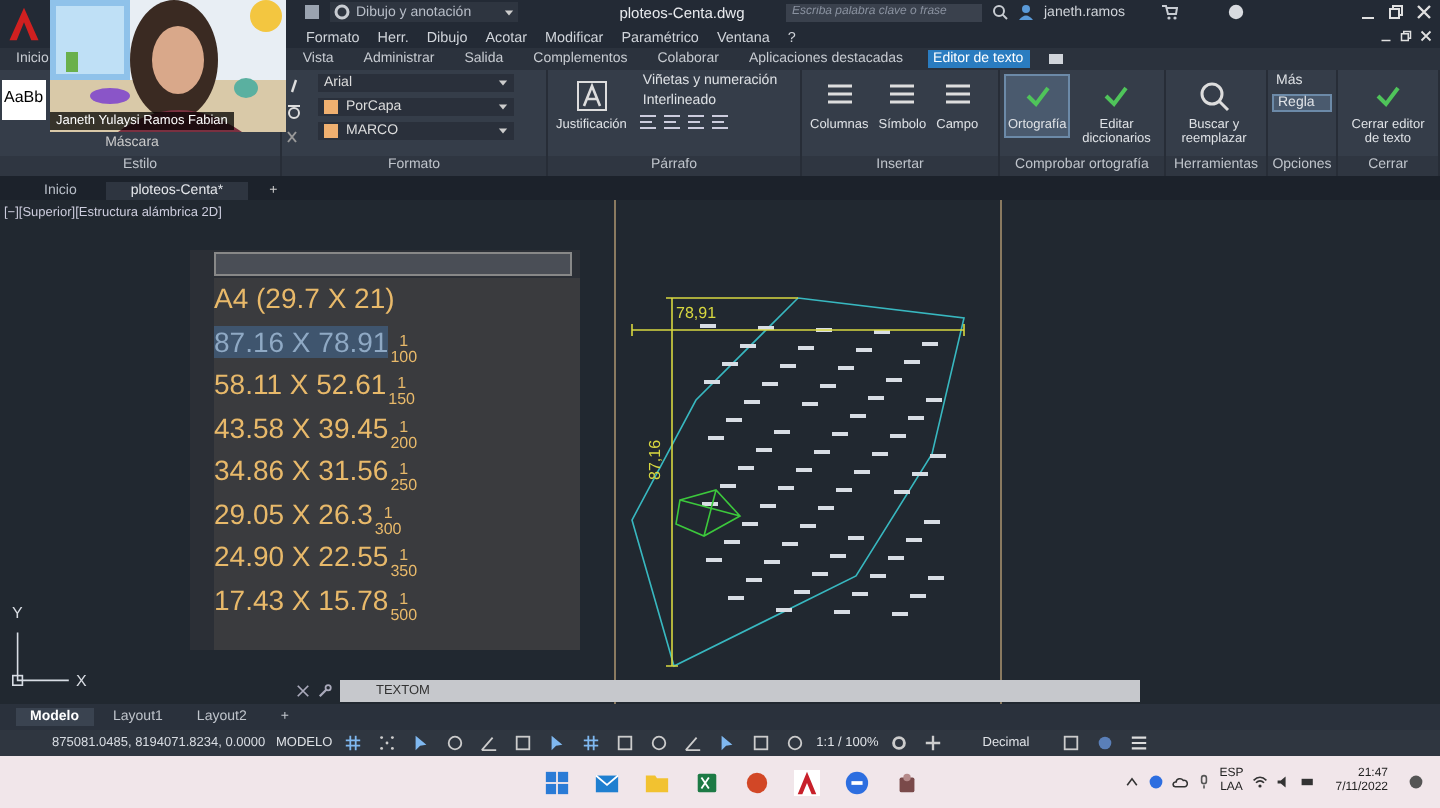  I want to click on speaker-icon, so click(1283, 782).